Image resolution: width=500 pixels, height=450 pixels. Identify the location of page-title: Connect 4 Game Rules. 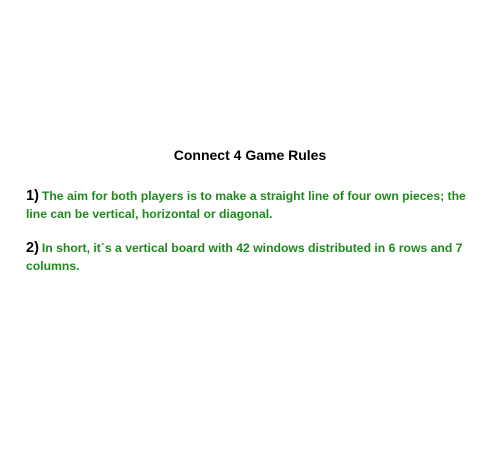
(250, 155).